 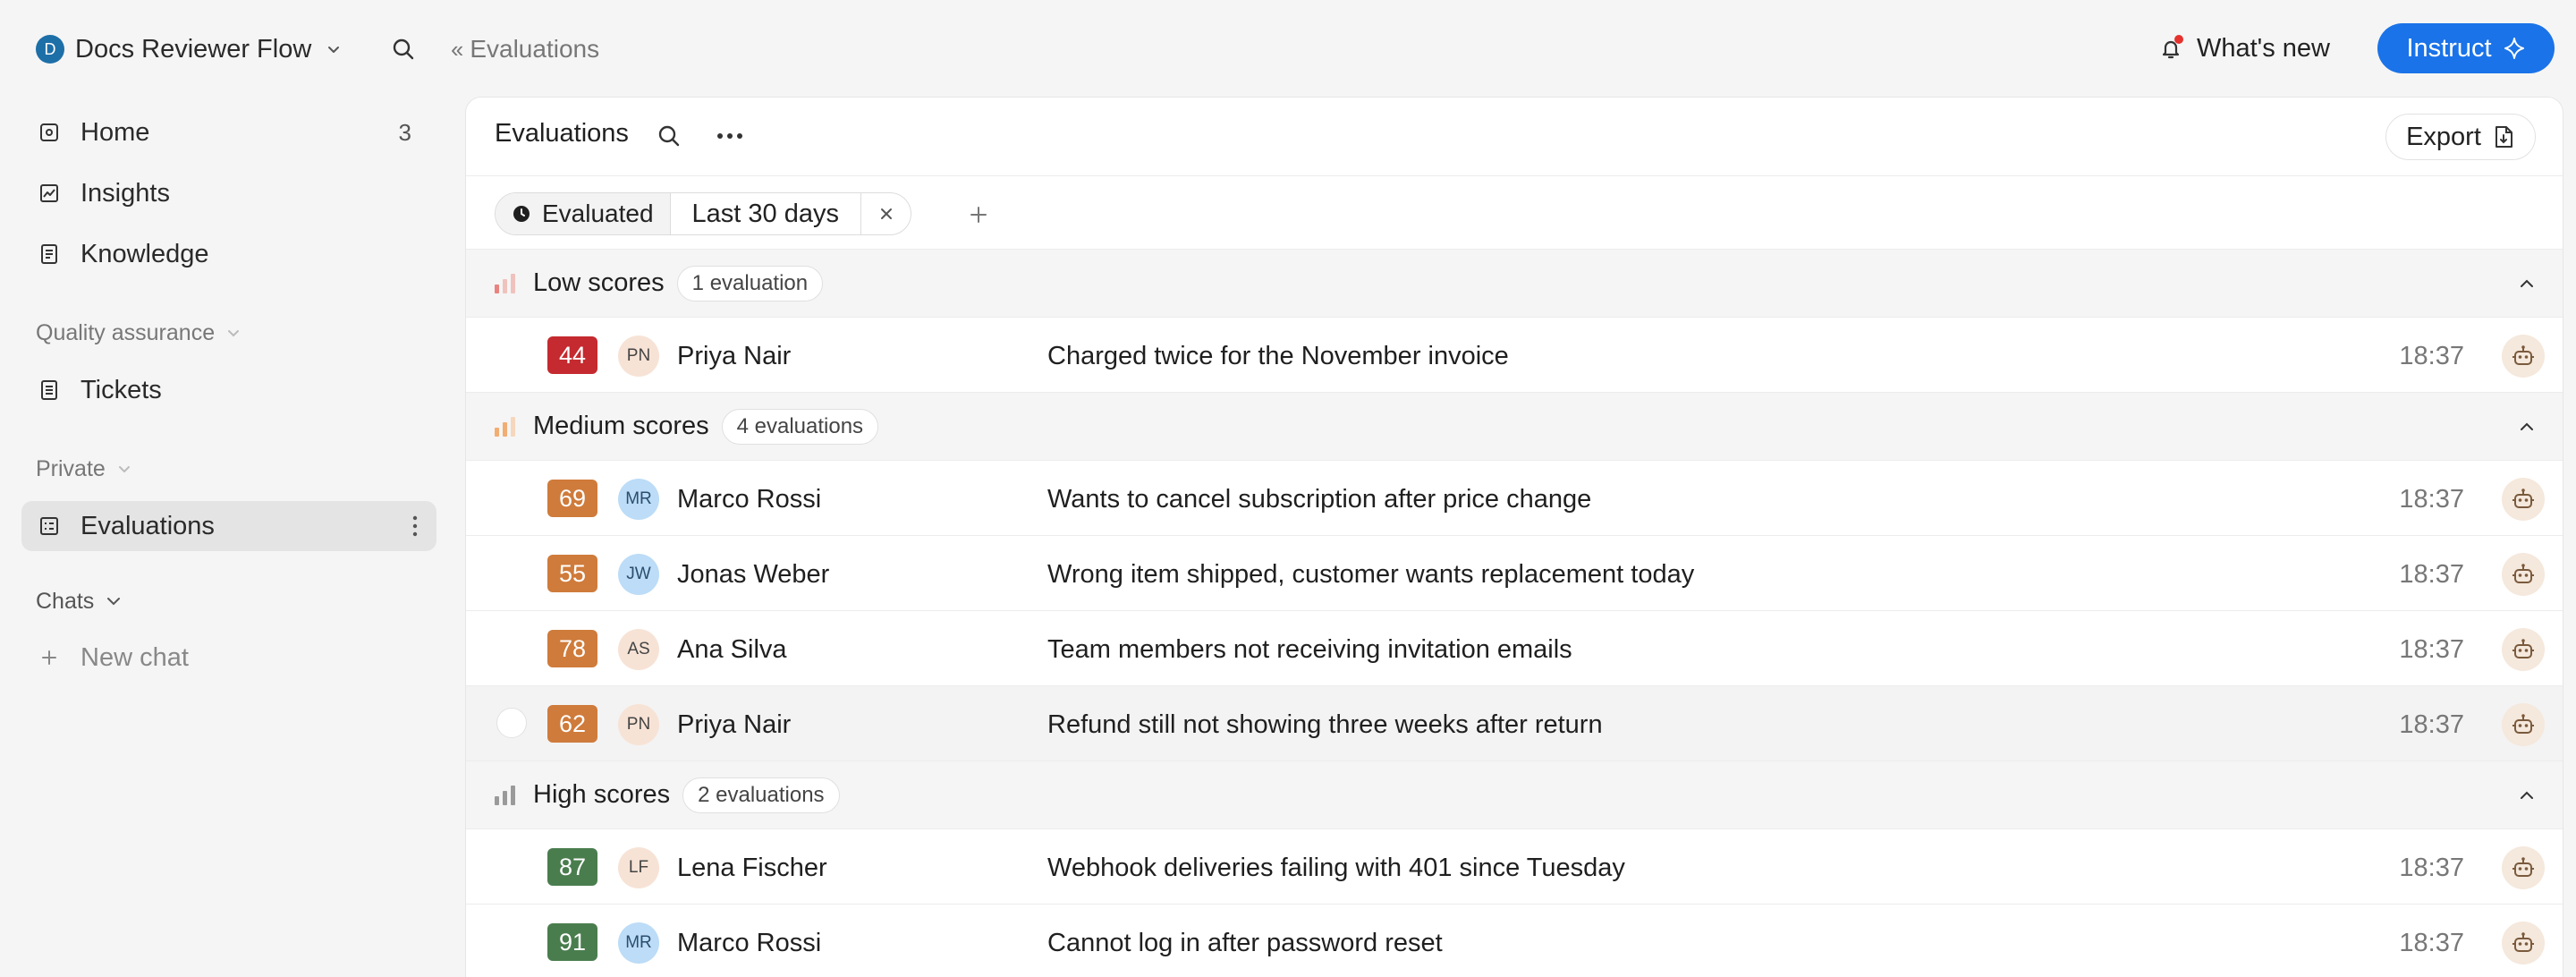 What do you see at coordinates (126, 332) in the screenshot?
I see `section-label: Quality assurance` at bounding box center [126, 332].